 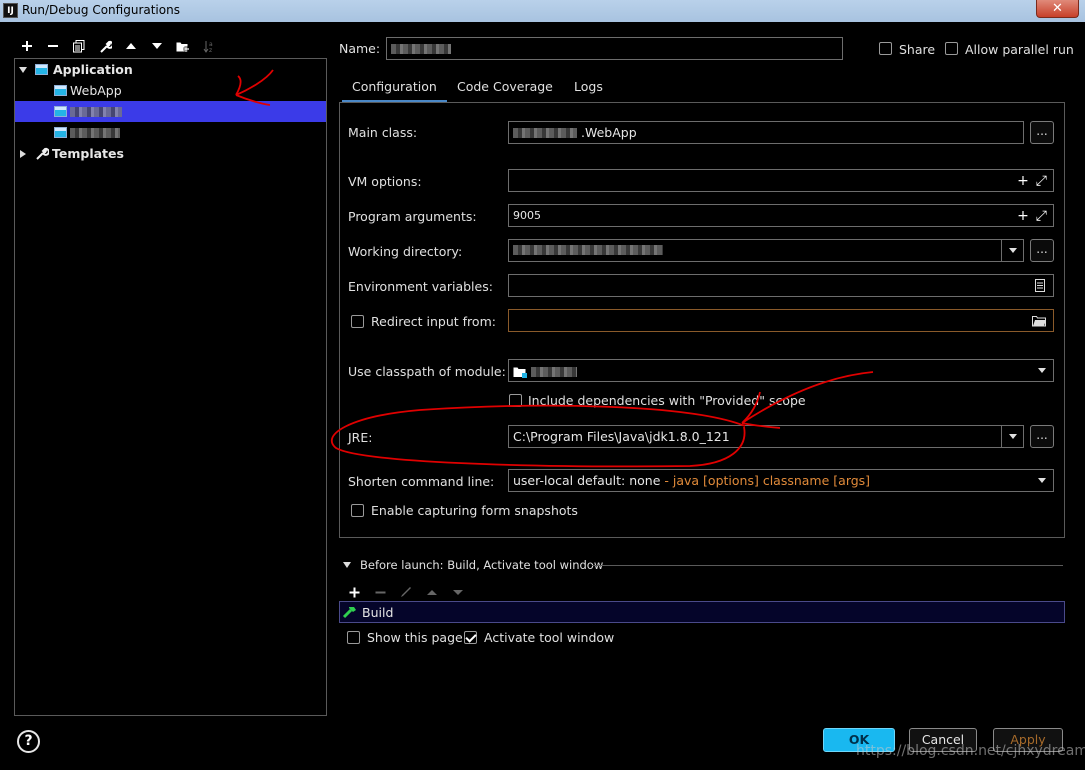 What do you see at coordinates (353, 637) in the screenshot?
I see `show-page-checkbox` at bounding box center [353, 637].